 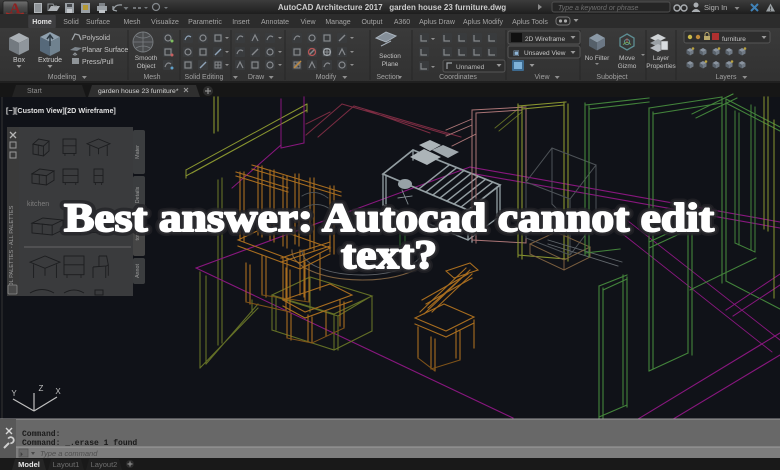 I want to click on svg-text: Modeling, so click(x=62, y=77).